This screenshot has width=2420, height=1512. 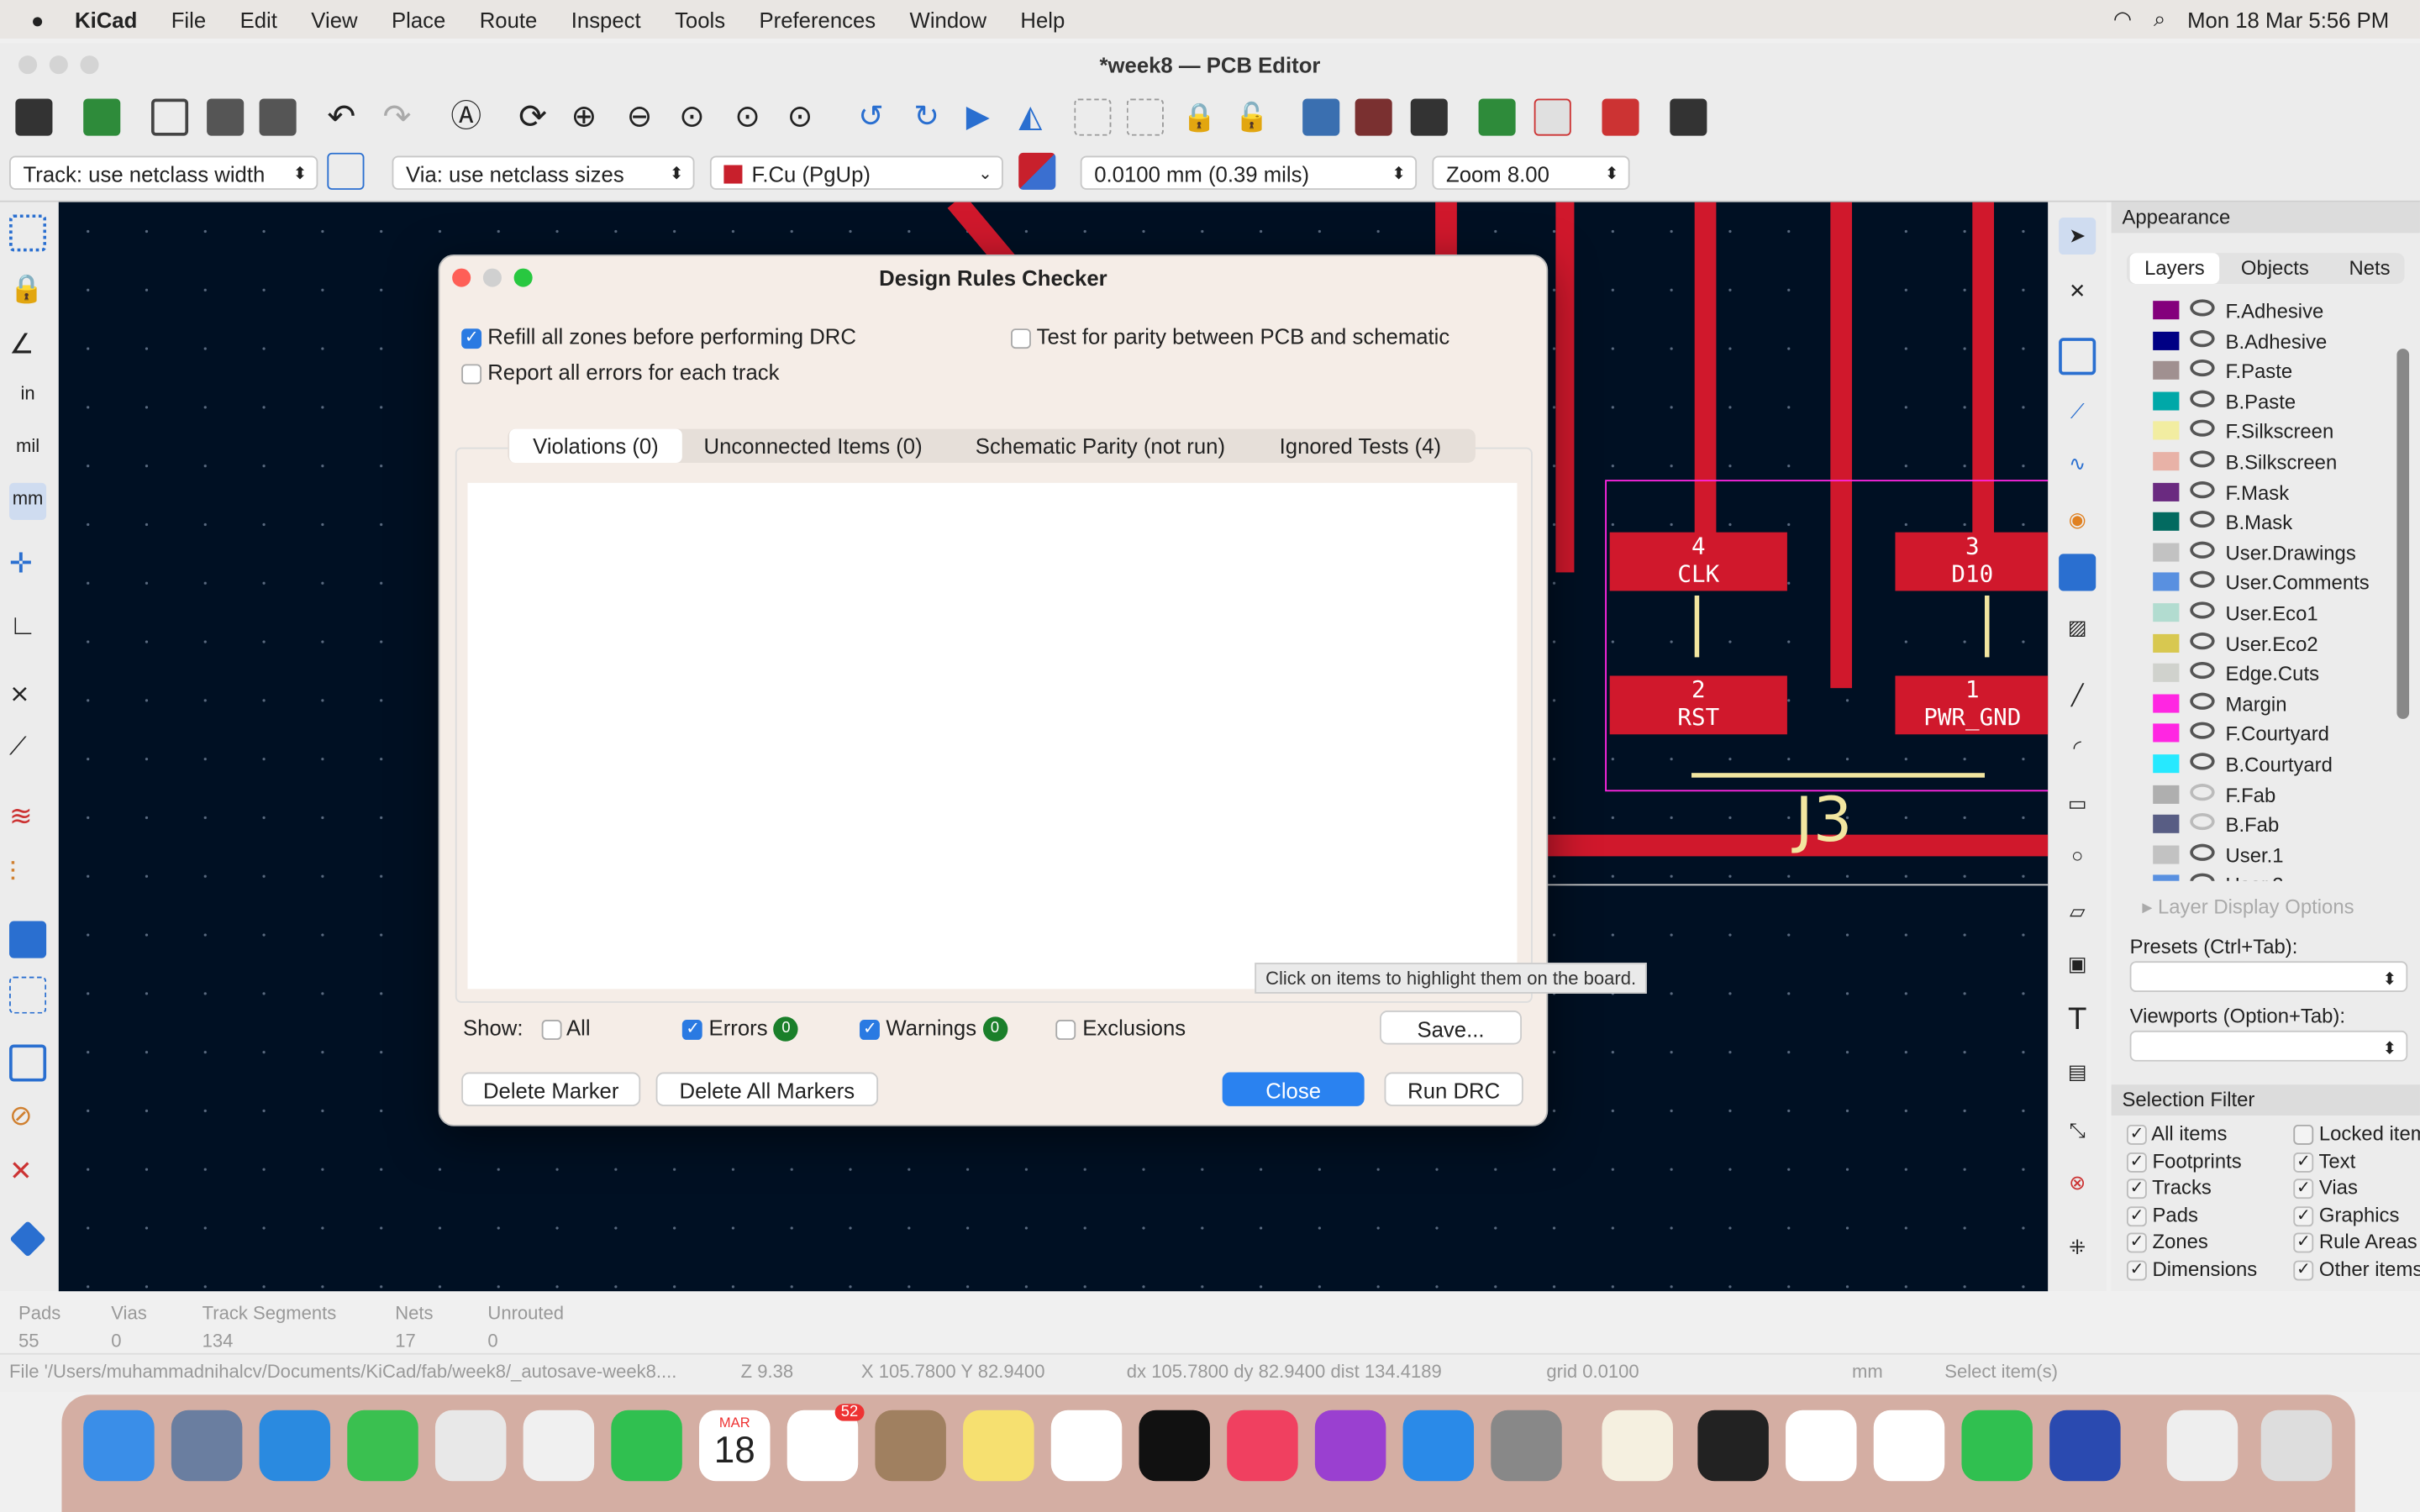 What do you see at coordinates (1174, 1446) in the screenshot?
I see `apple-tv-icon` at bounding box center [1174, 1446].